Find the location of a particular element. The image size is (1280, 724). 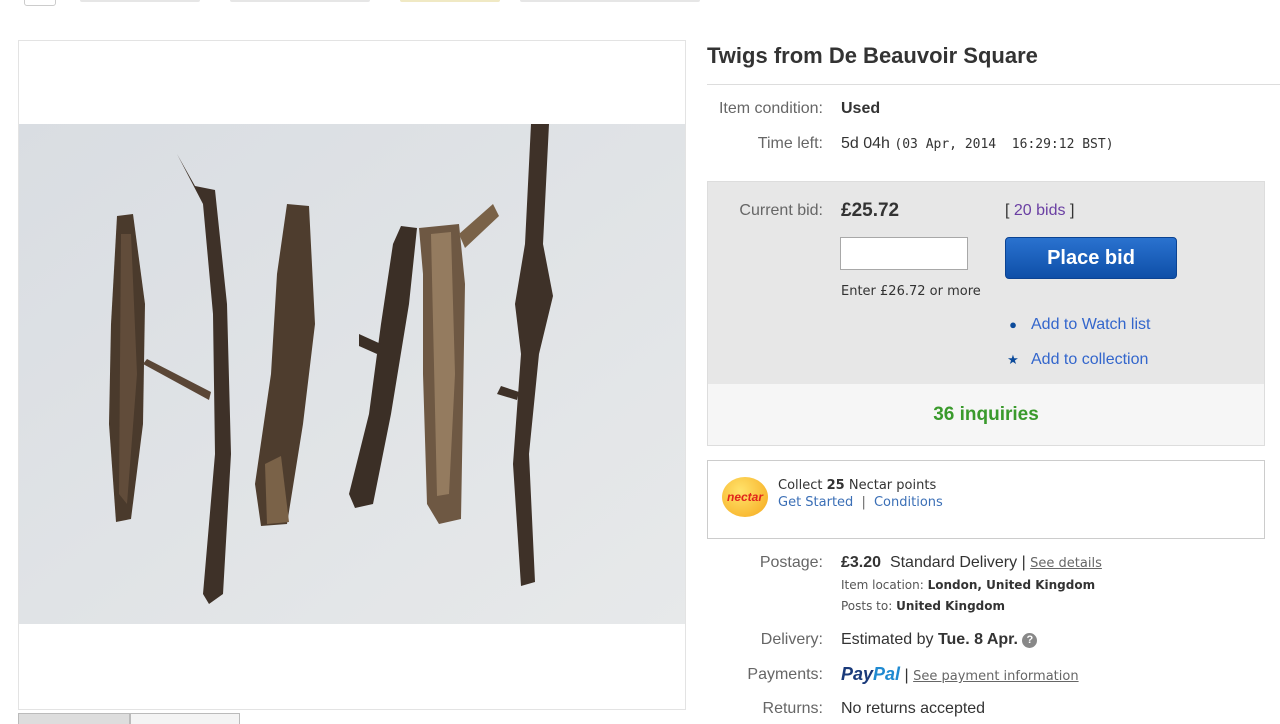

bid-count-close: ] is located at coordinates (1072, 210).